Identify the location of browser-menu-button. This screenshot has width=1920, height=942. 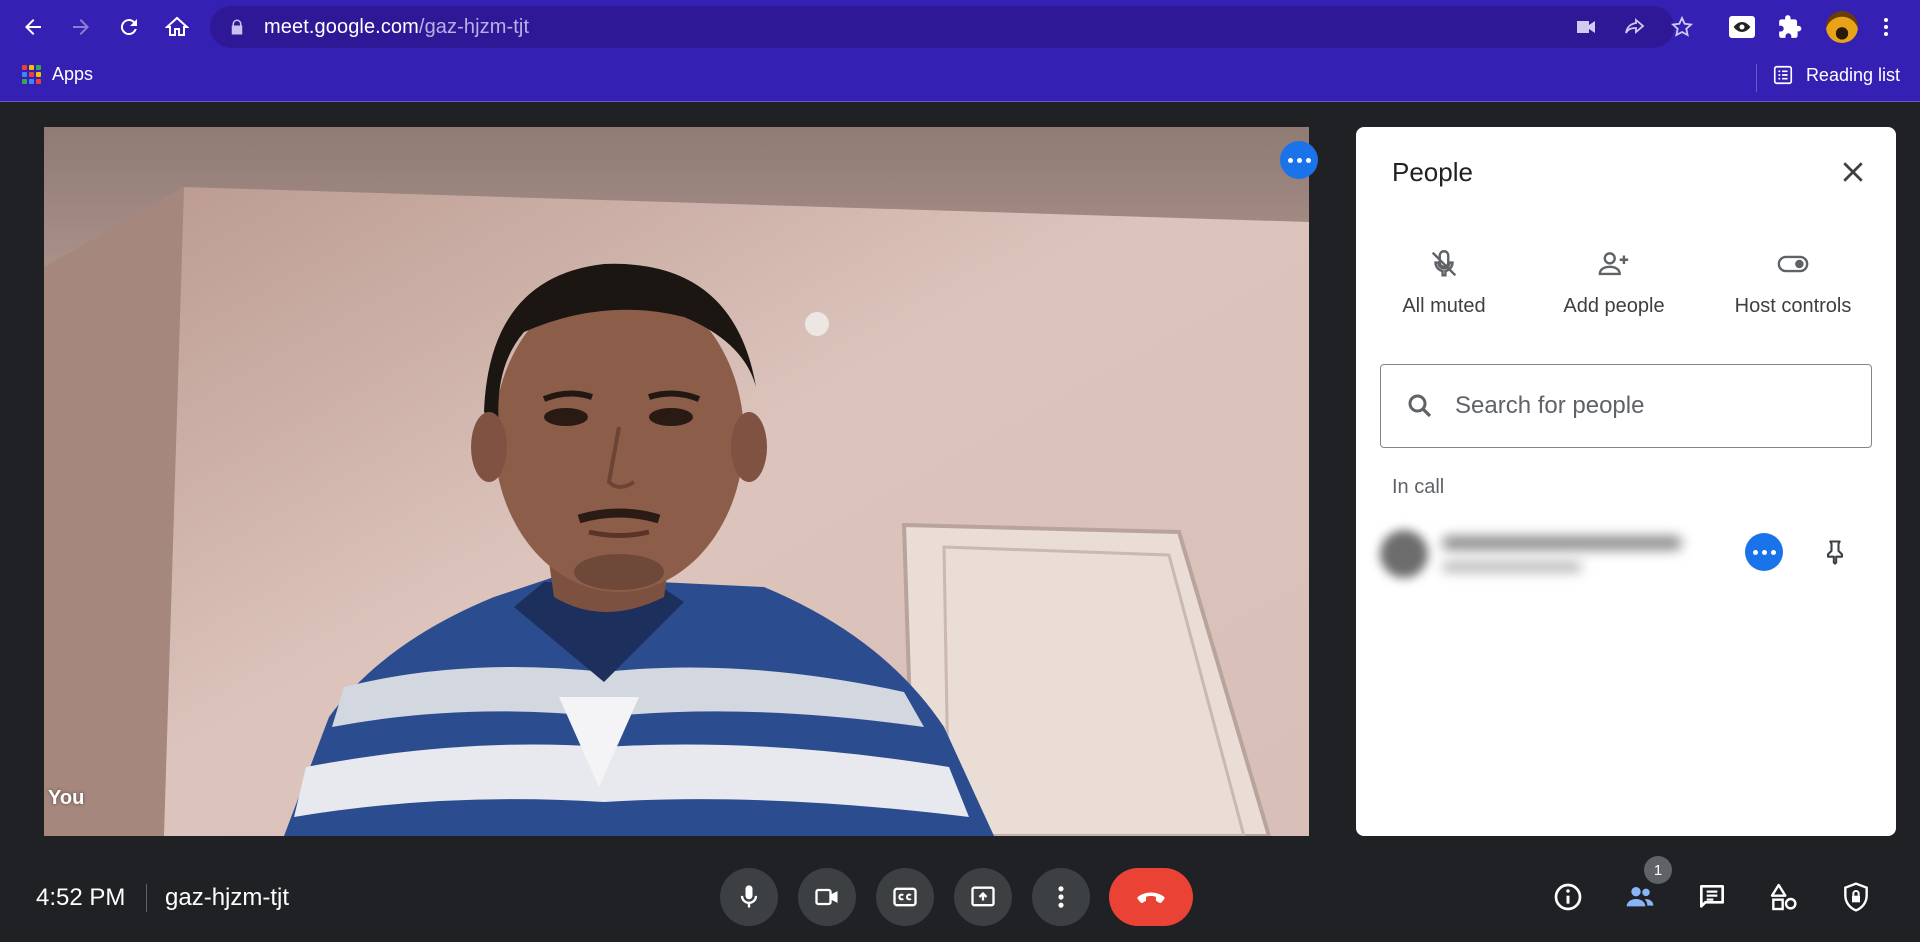
(1886, 27).